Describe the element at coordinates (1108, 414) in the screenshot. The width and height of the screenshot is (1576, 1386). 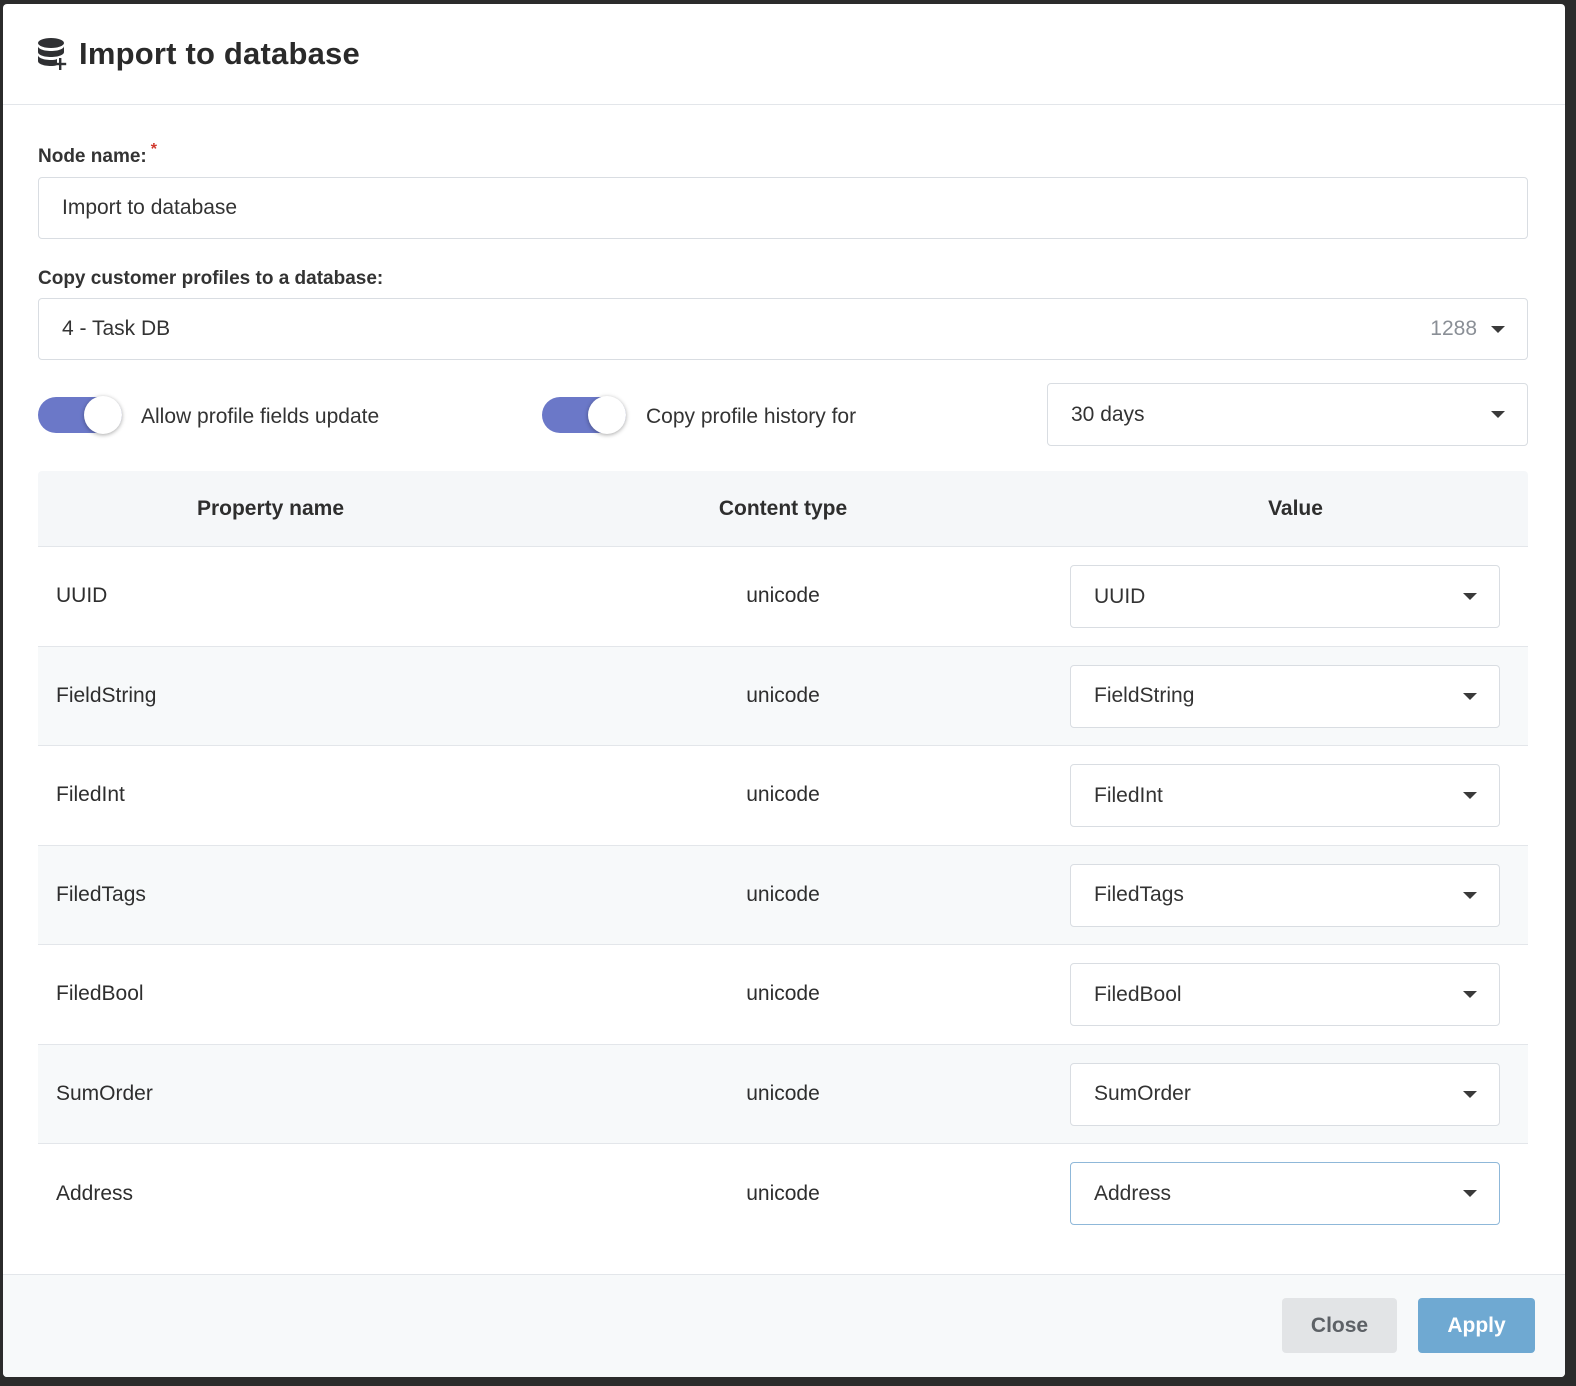
I see `history-period-value: 30 days` at that location.